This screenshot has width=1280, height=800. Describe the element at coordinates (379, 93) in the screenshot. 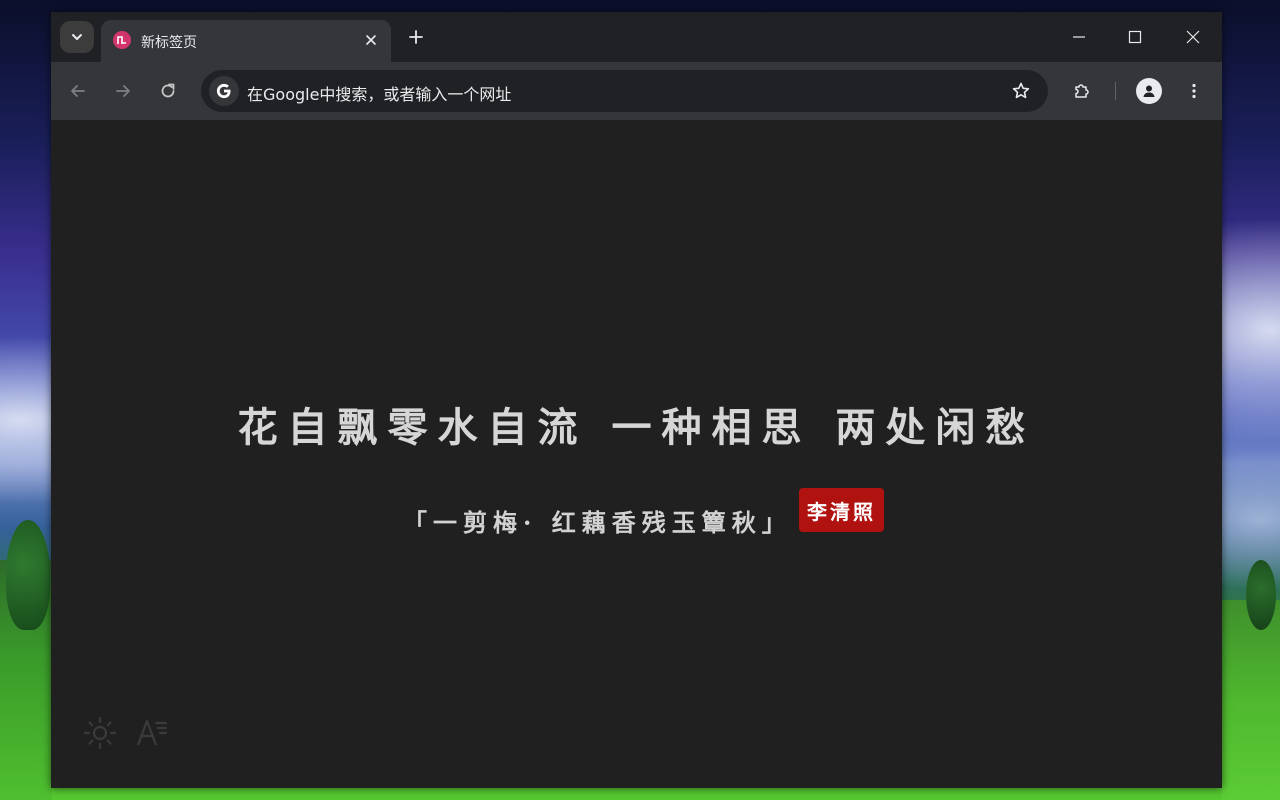

I see `search-input: 在Google中搜索，或者输入一个网址` at that location.